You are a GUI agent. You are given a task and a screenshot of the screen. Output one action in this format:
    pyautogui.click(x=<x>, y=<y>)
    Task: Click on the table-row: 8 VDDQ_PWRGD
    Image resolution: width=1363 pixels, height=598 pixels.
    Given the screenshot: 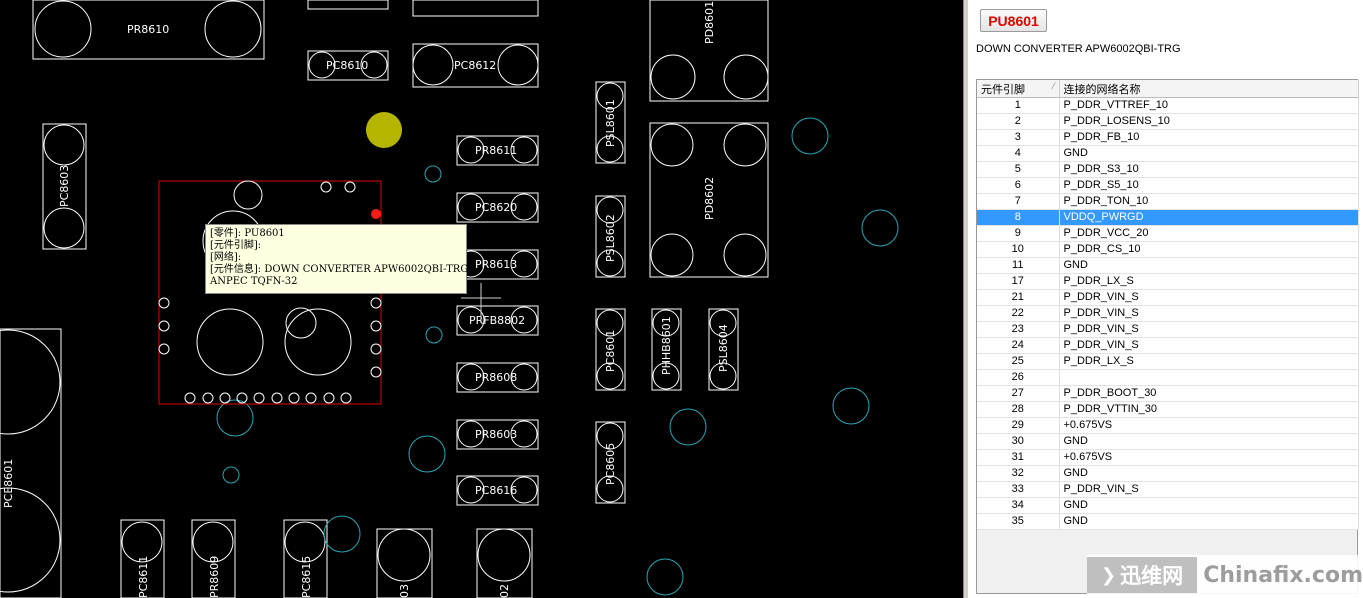 What is the action you would take?
    pyautogui.click(x=1168, y=217)
    